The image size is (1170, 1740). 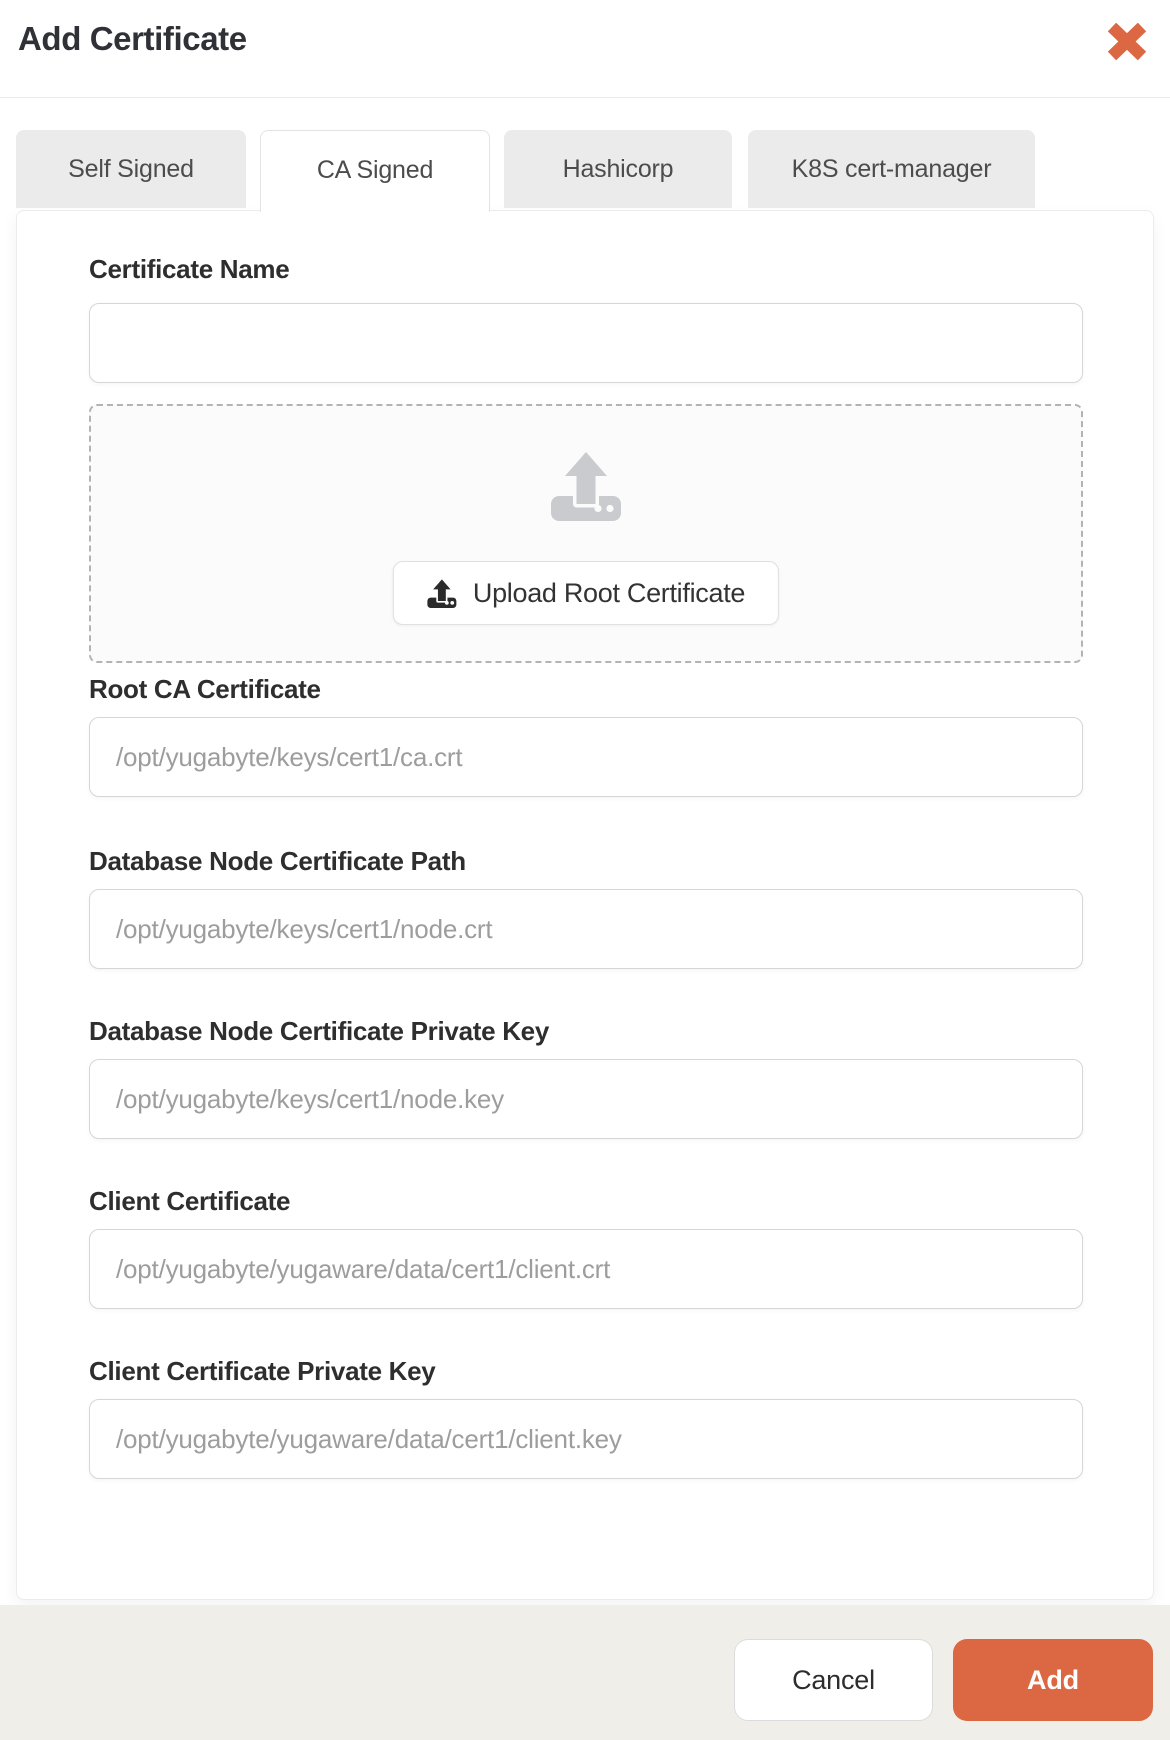 What do you see at coordinates (586, 1269) in the screenshot?
I see `client-certificate-input` at bounding box center [586, 1269].